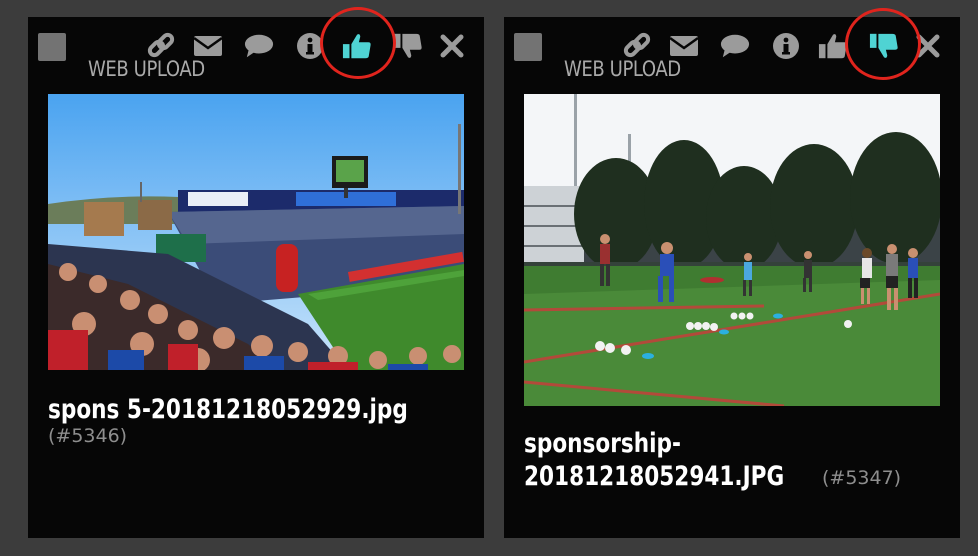  Describe the element at coordinates (228, 409) in the screenshot. I see `file-name: spons 5-20181218052929.jpg` at that location.